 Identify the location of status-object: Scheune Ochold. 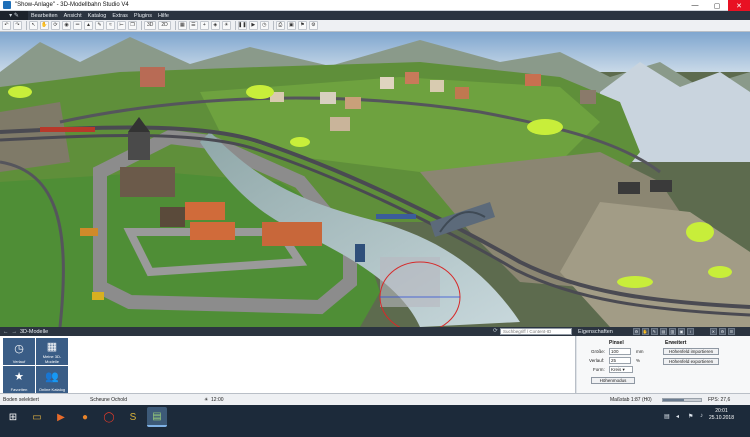
(108, 400).